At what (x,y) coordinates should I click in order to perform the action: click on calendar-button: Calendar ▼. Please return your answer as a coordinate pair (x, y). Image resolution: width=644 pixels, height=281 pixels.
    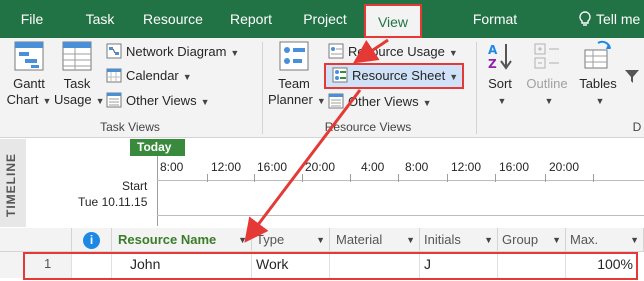
    Looking at the image, I should click on (149, 76).